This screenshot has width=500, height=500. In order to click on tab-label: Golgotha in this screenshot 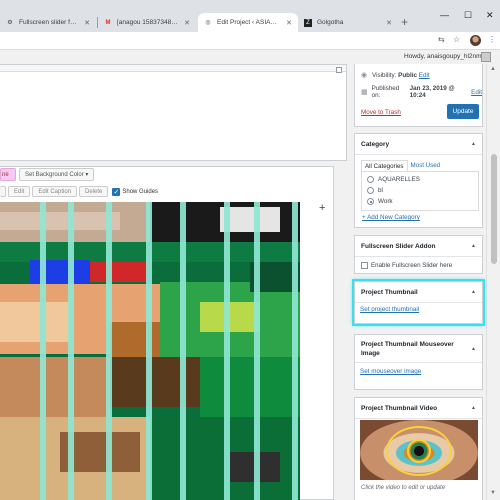, I will do `click(330, 22)`.